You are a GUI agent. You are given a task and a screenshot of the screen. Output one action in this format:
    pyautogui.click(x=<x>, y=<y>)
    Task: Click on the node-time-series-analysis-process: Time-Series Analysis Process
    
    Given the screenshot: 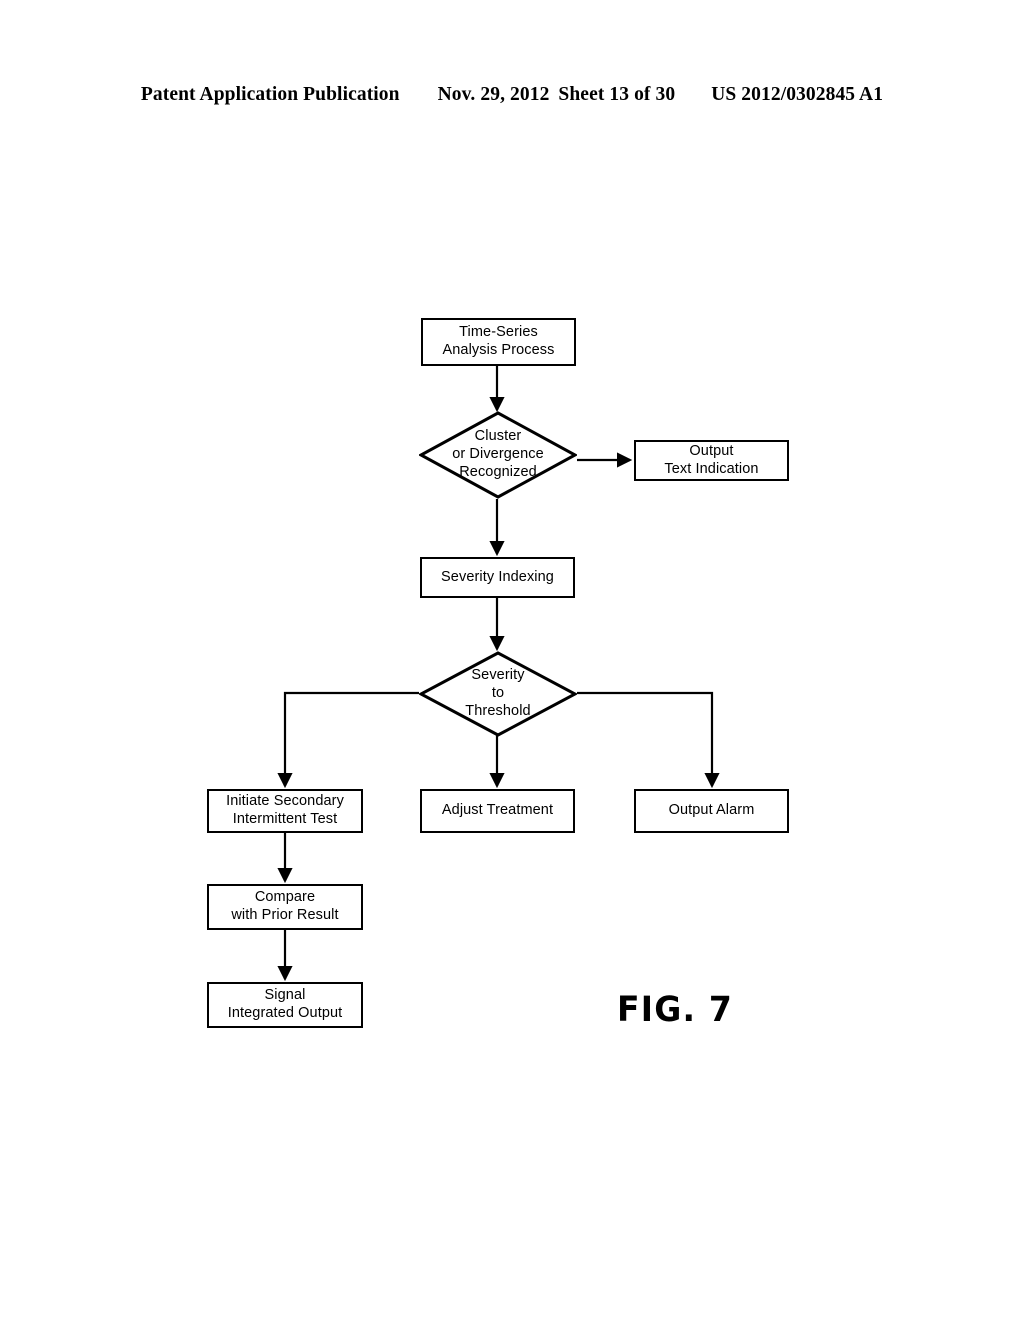 What is the action you would take?
    pyautogui.click(x=498, y=342)
    